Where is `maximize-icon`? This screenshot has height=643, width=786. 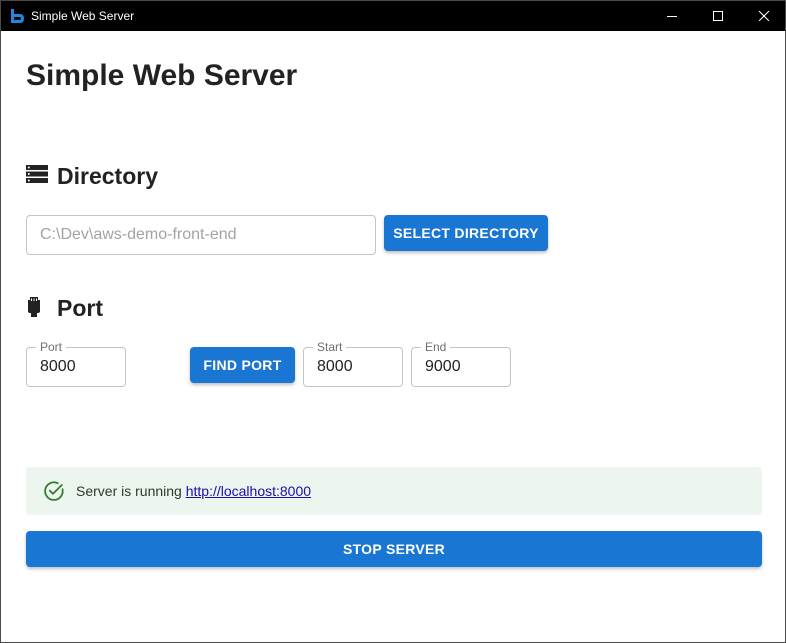 maximize-icon is located at coordinates (718, 16).